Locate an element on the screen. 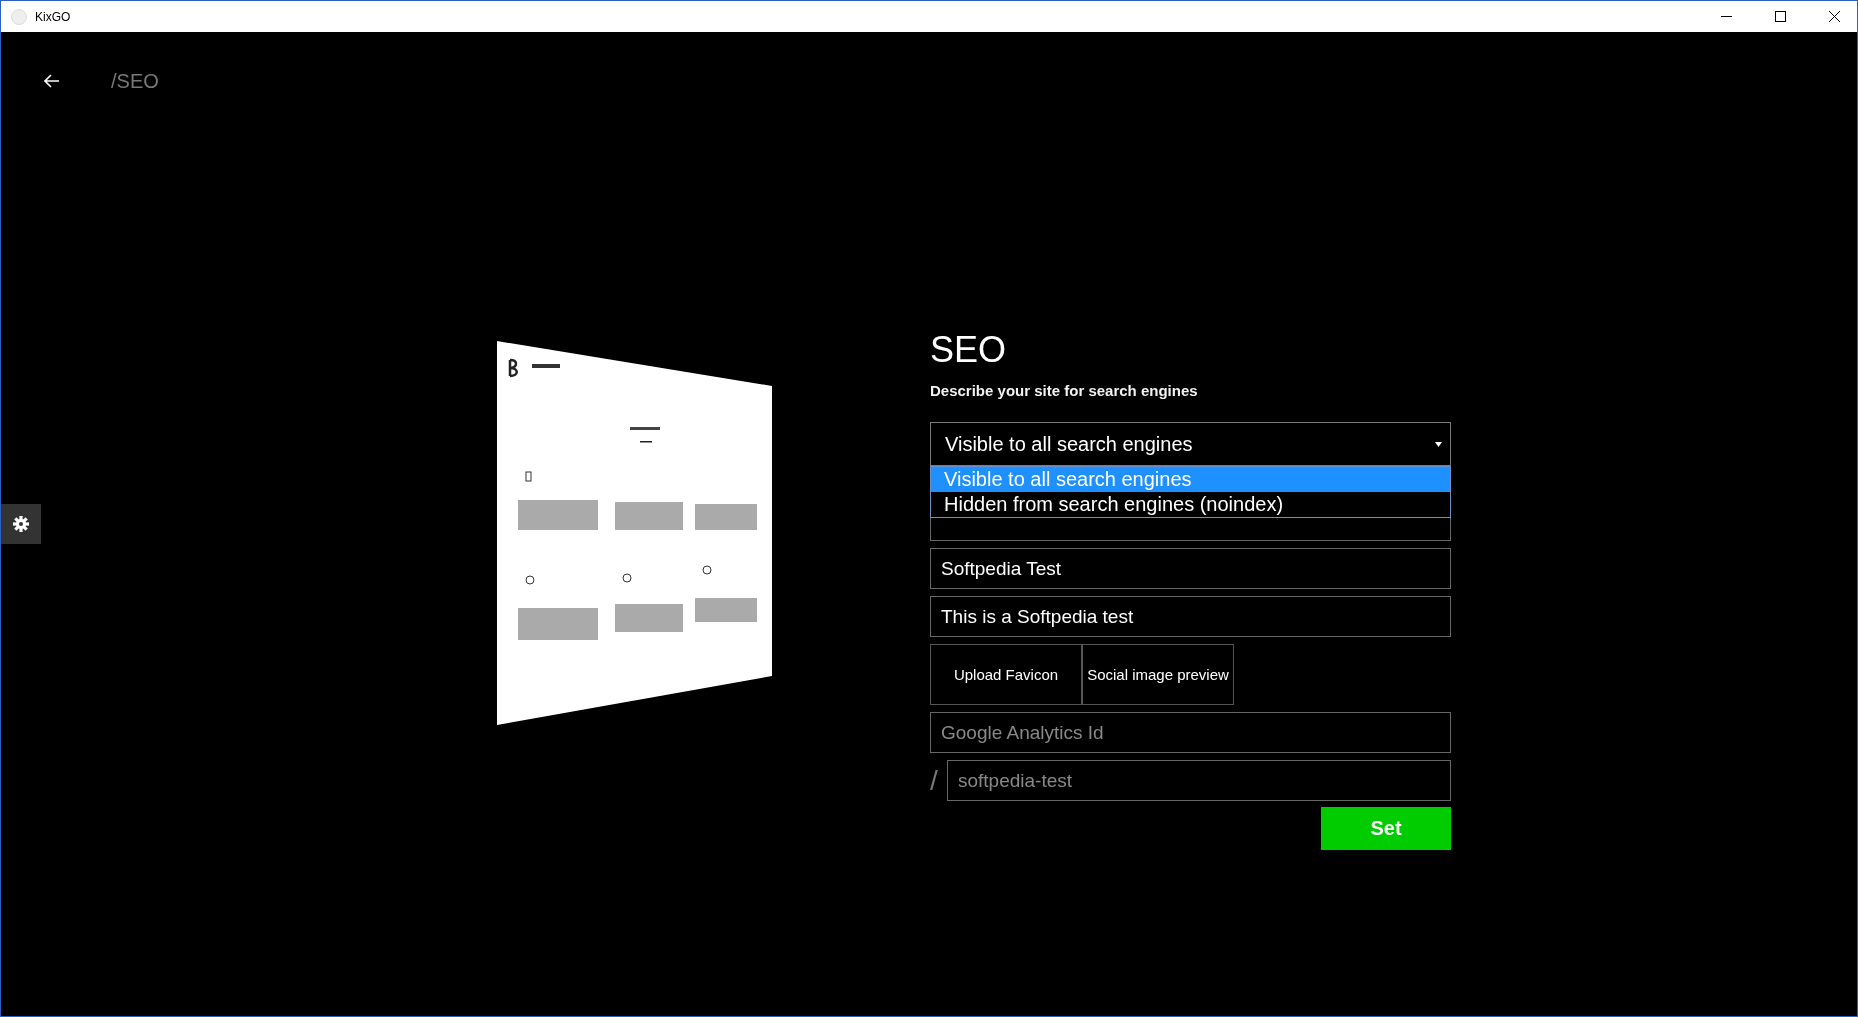 This screenshot has height=1017, width=1858. visibility-dropdown: Visible to all search engines is located at coordinates (1190, 444).